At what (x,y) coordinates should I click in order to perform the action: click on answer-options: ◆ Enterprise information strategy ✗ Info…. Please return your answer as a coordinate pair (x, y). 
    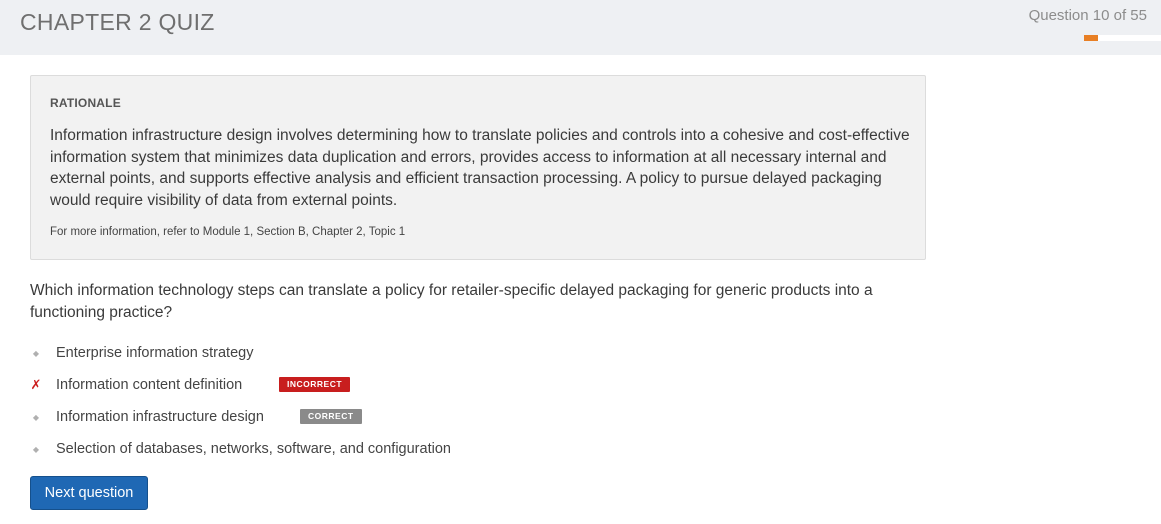
    Looking at the image, I should click on (330, 401).